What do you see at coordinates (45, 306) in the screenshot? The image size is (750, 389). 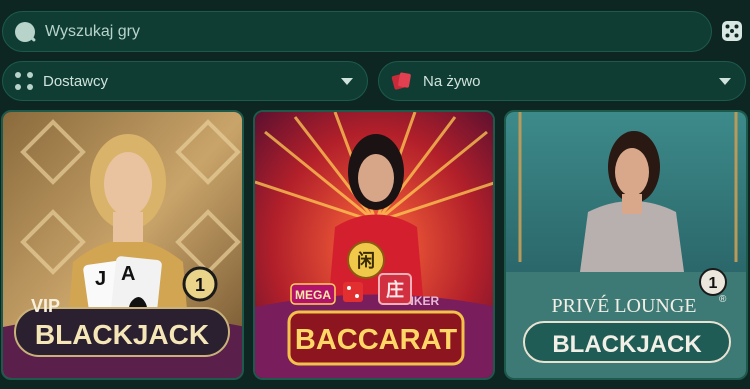 I see `logo-top: VIP` at bounding box center [45, 306].